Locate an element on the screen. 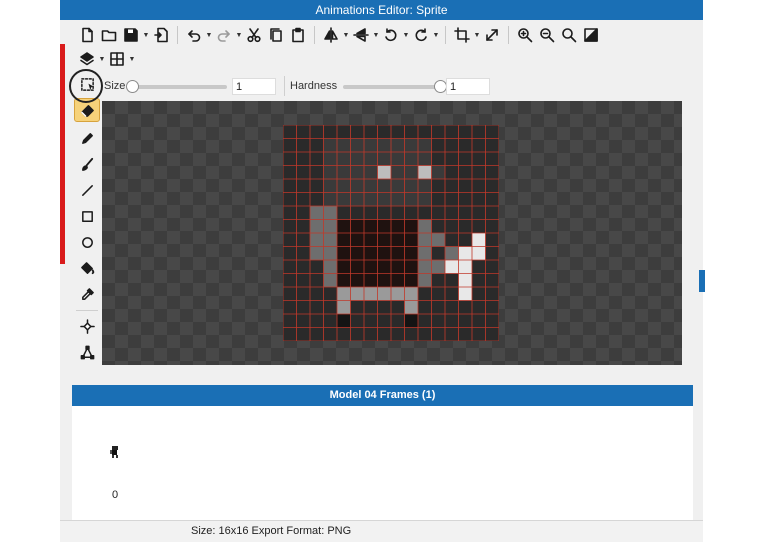  toolbar-separator is located at coordinates (177, 35).